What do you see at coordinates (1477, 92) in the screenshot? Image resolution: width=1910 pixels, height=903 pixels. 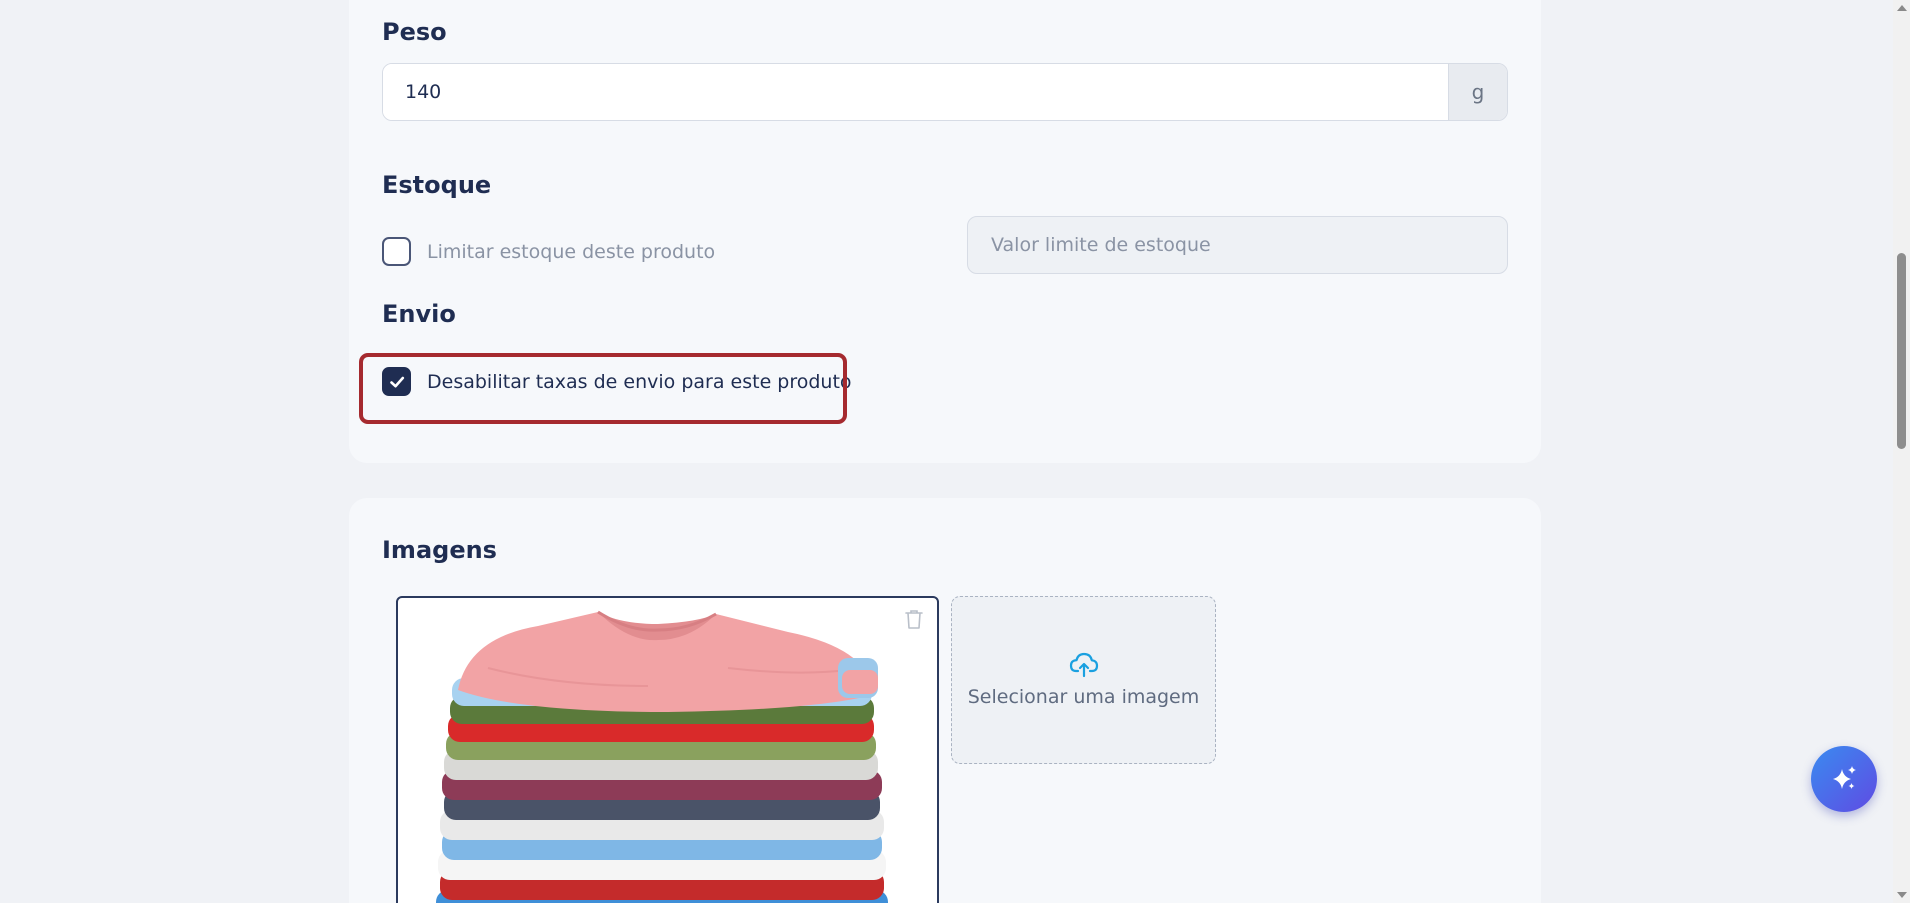 I see `weight-unit-addon: g` at bounding box center [1477, 92].